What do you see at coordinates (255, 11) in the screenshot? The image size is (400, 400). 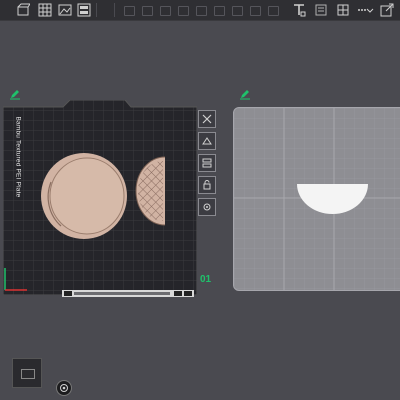 I see `seam-paint-icon` at bounding box center [255, 11].